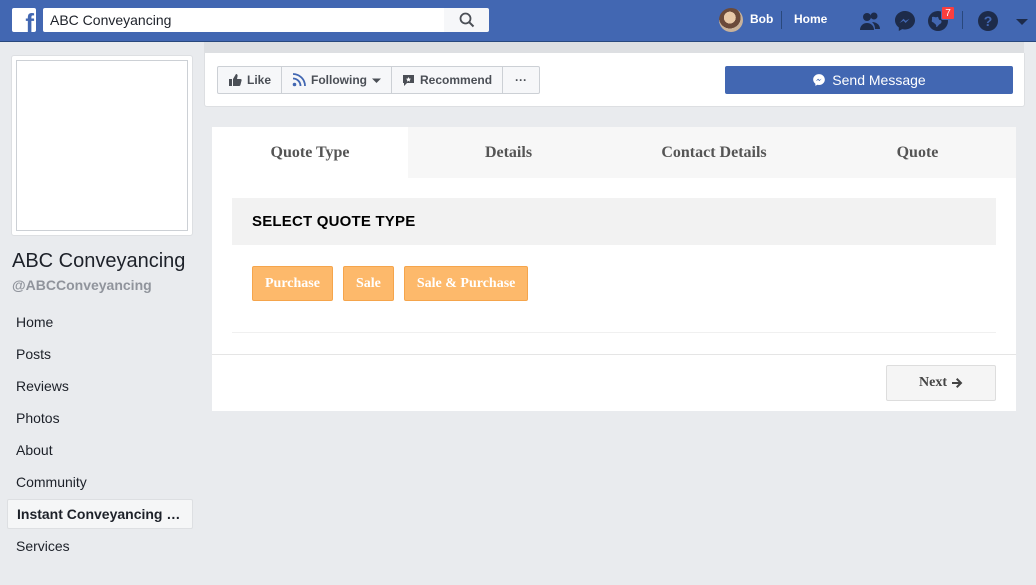 Image resolution: width=1036 pixels, height=585 pixels. I want to click on facebook-logo-icon: f, so click(24, 20).